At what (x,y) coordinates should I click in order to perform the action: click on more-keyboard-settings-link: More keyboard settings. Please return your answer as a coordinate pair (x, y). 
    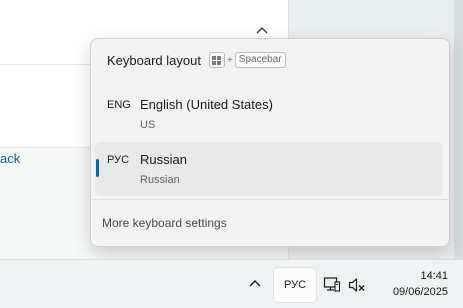
    Looking at the image, I should click on (164, 223).